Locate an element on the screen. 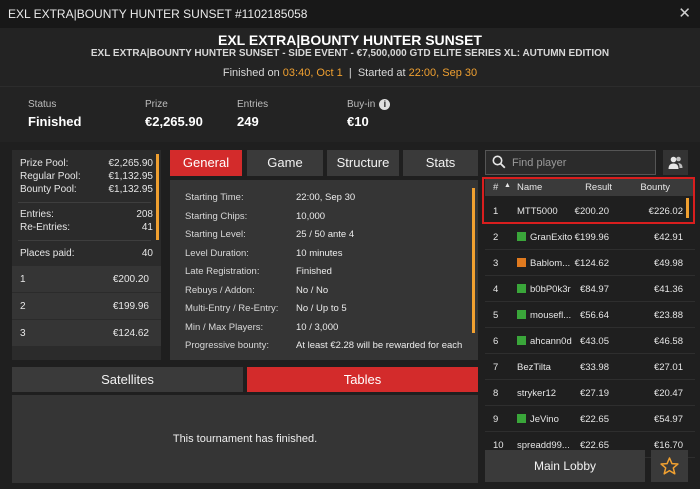 This screenshot has height=489, width=700. result-amount: €84.97 is located at coordinates (594, 289).